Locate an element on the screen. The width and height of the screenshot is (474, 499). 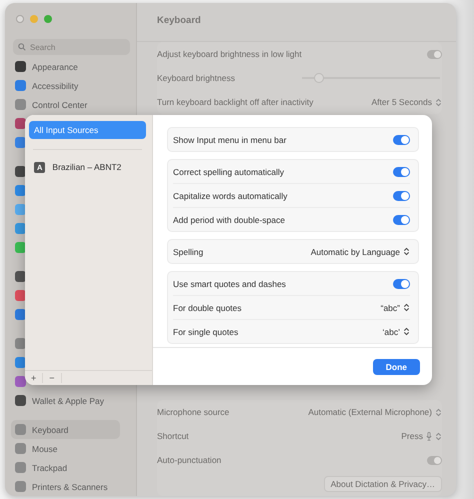
sidebar-item: Wallet & Apple Pay is located at coordinates (68, 401).